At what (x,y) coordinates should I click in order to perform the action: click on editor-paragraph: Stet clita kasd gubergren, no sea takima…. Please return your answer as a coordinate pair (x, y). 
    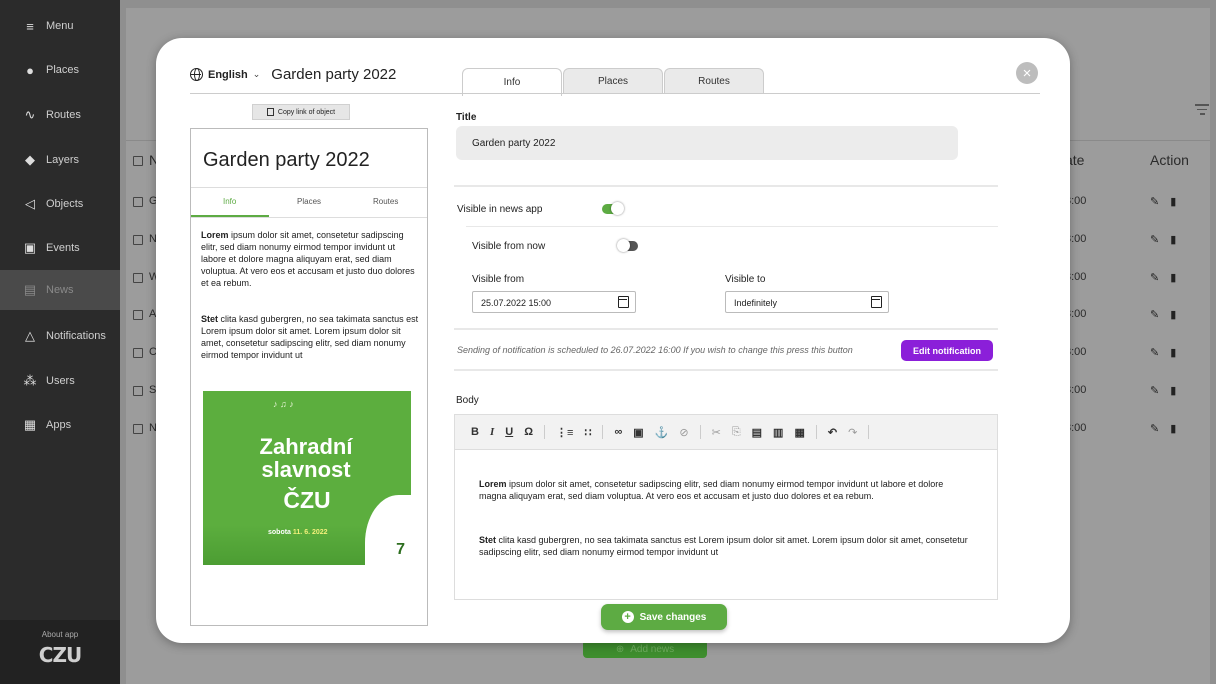
    Looking at the image, I should click on (723, 546).